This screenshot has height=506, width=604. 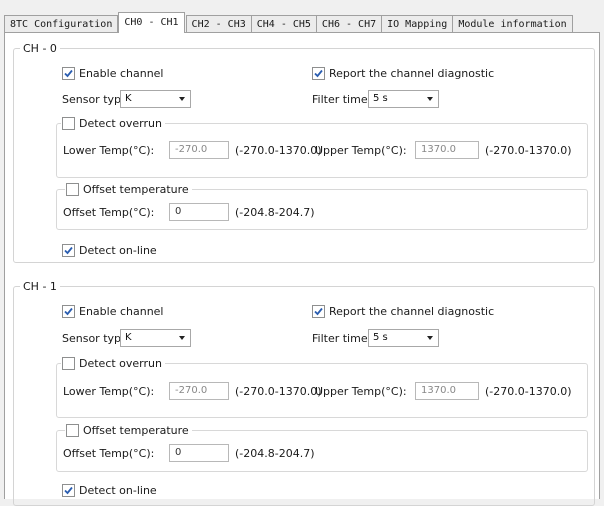 I want to click on tab-8tc-configuration: 8TC Configuration, so click(x=61, y=24).